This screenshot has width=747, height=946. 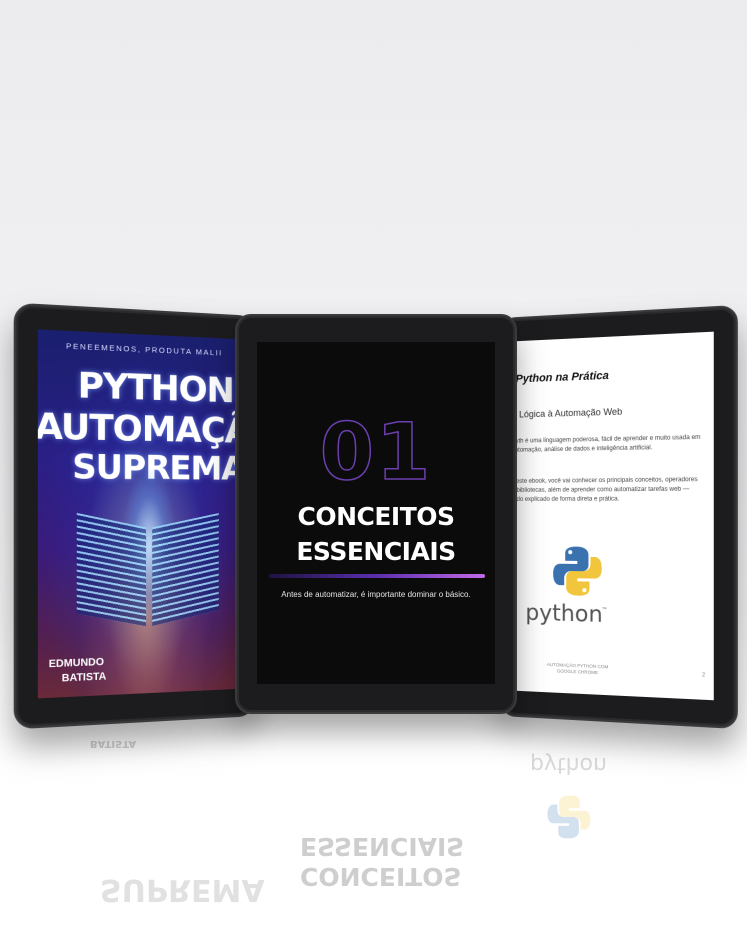 I want to click on page-footer: AUTOMAÇÃO PYTHON COM GOOGLE CHROME, so click(x=577, y=668).